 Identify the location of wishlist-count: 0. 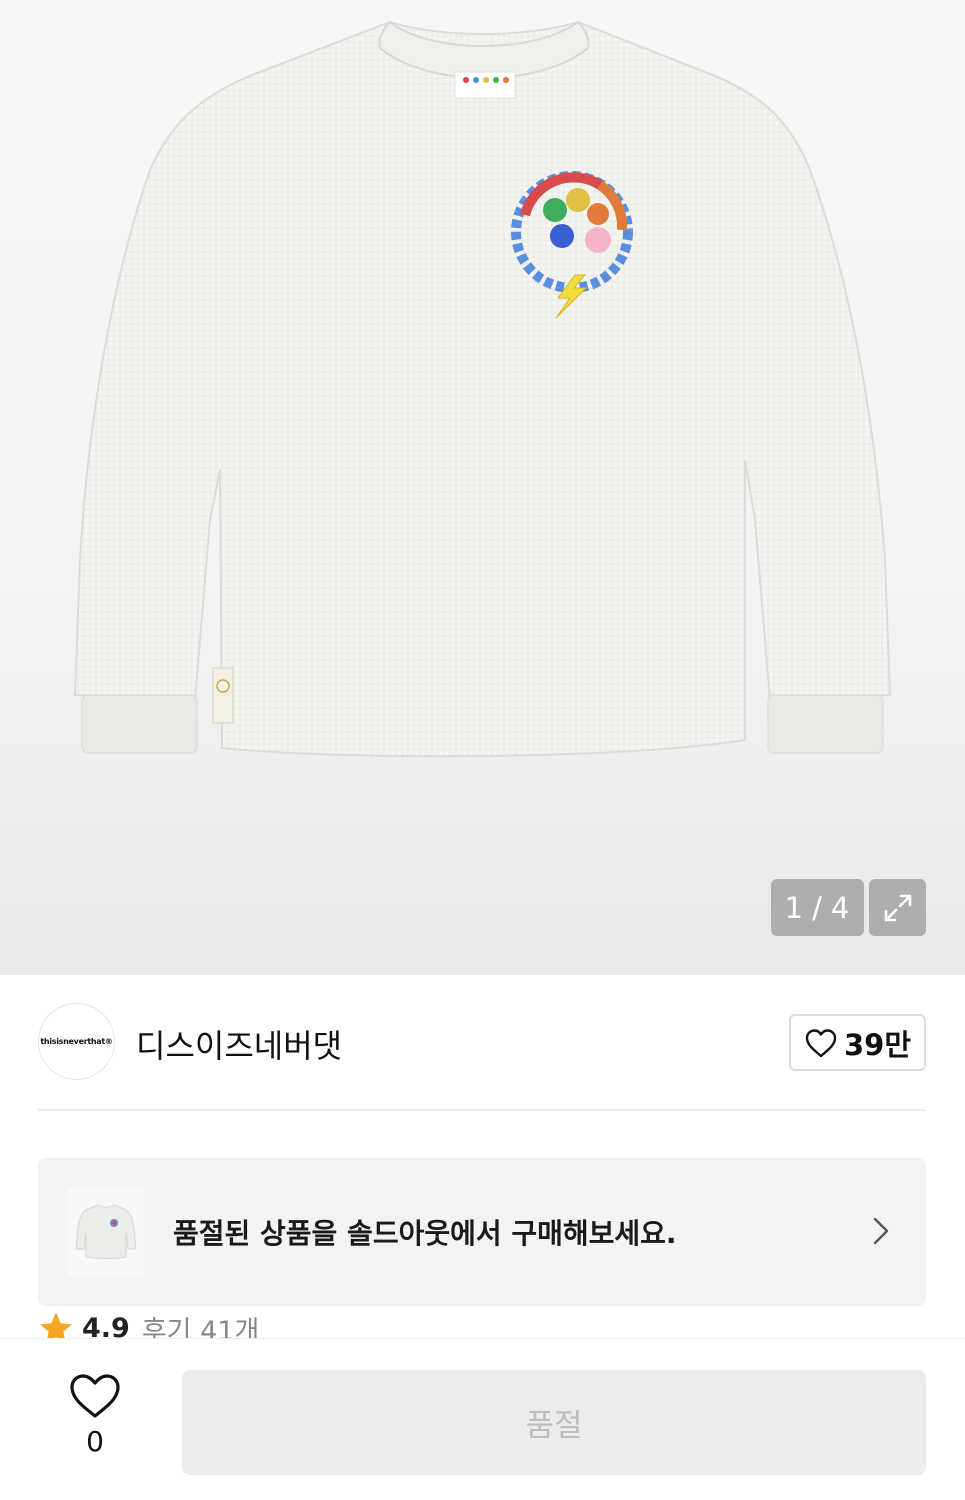
(95, 1441).